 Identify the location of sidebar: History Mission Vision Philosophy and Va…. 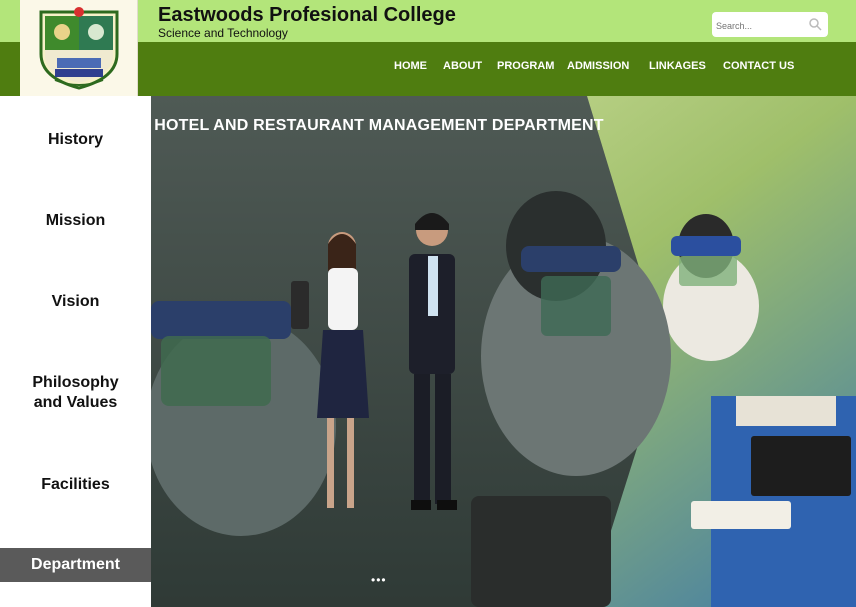
(75, 351).